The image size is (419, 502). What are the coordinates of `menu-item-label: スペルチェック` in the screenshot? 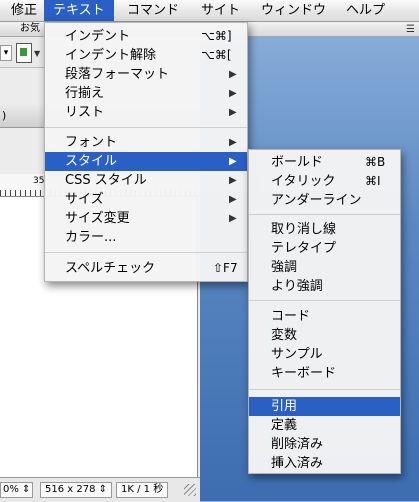 It's located at (110, 268).